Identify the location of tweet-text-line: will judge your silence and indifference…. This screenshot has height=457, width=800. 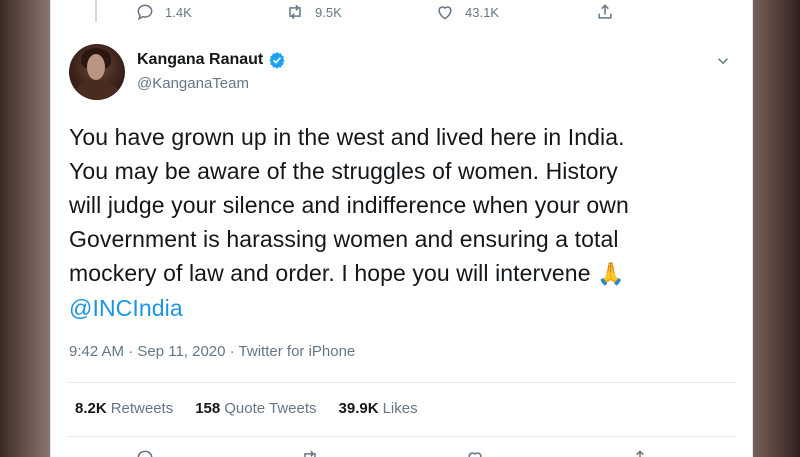
(349, 205).